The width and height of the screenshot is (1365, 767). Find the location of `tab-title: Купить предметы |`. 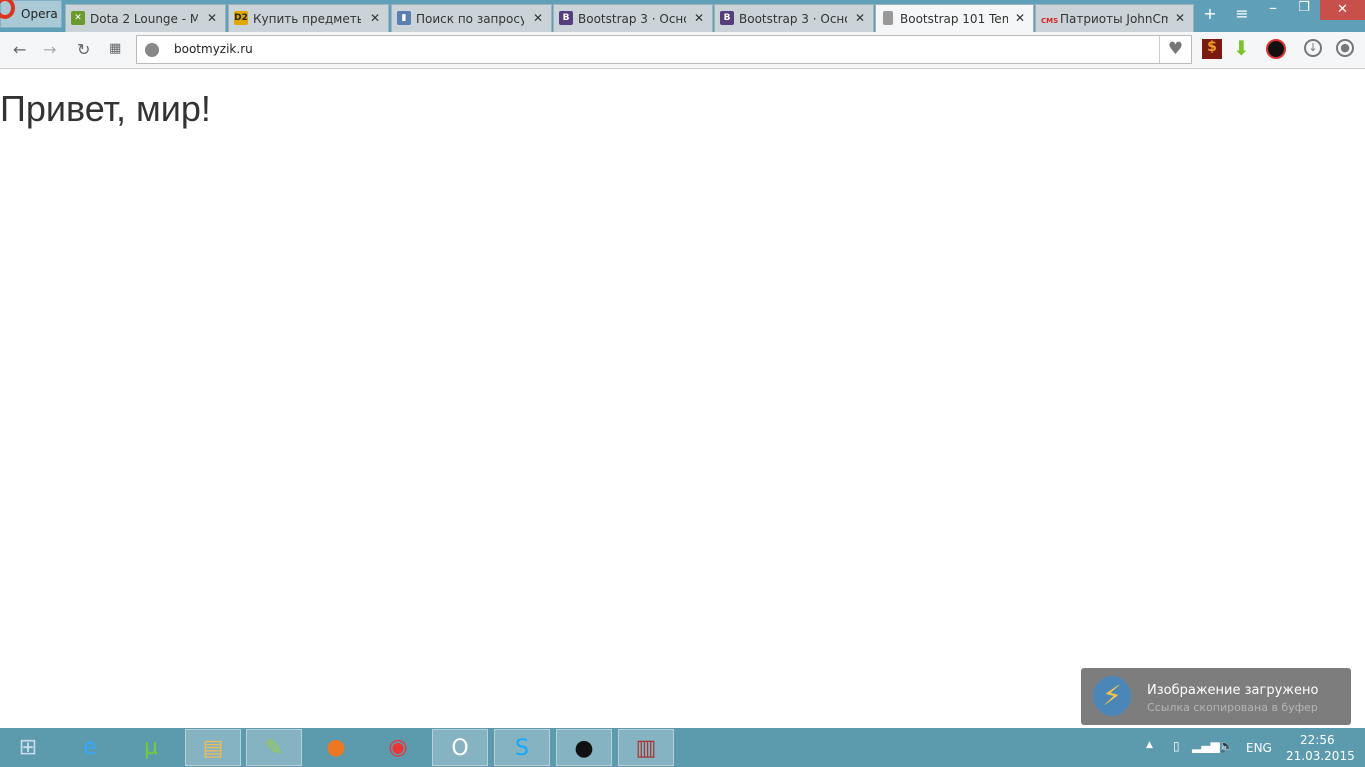

tab-title: Купить предметы | is located at coordinates (307, 19).